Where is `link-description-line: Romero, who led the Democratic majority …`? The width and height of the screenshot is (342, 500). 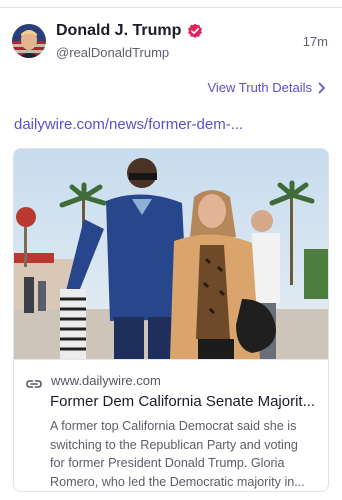 link-description-line: Romero, who led the Democratic majority … is located at coordinates (177, 481).